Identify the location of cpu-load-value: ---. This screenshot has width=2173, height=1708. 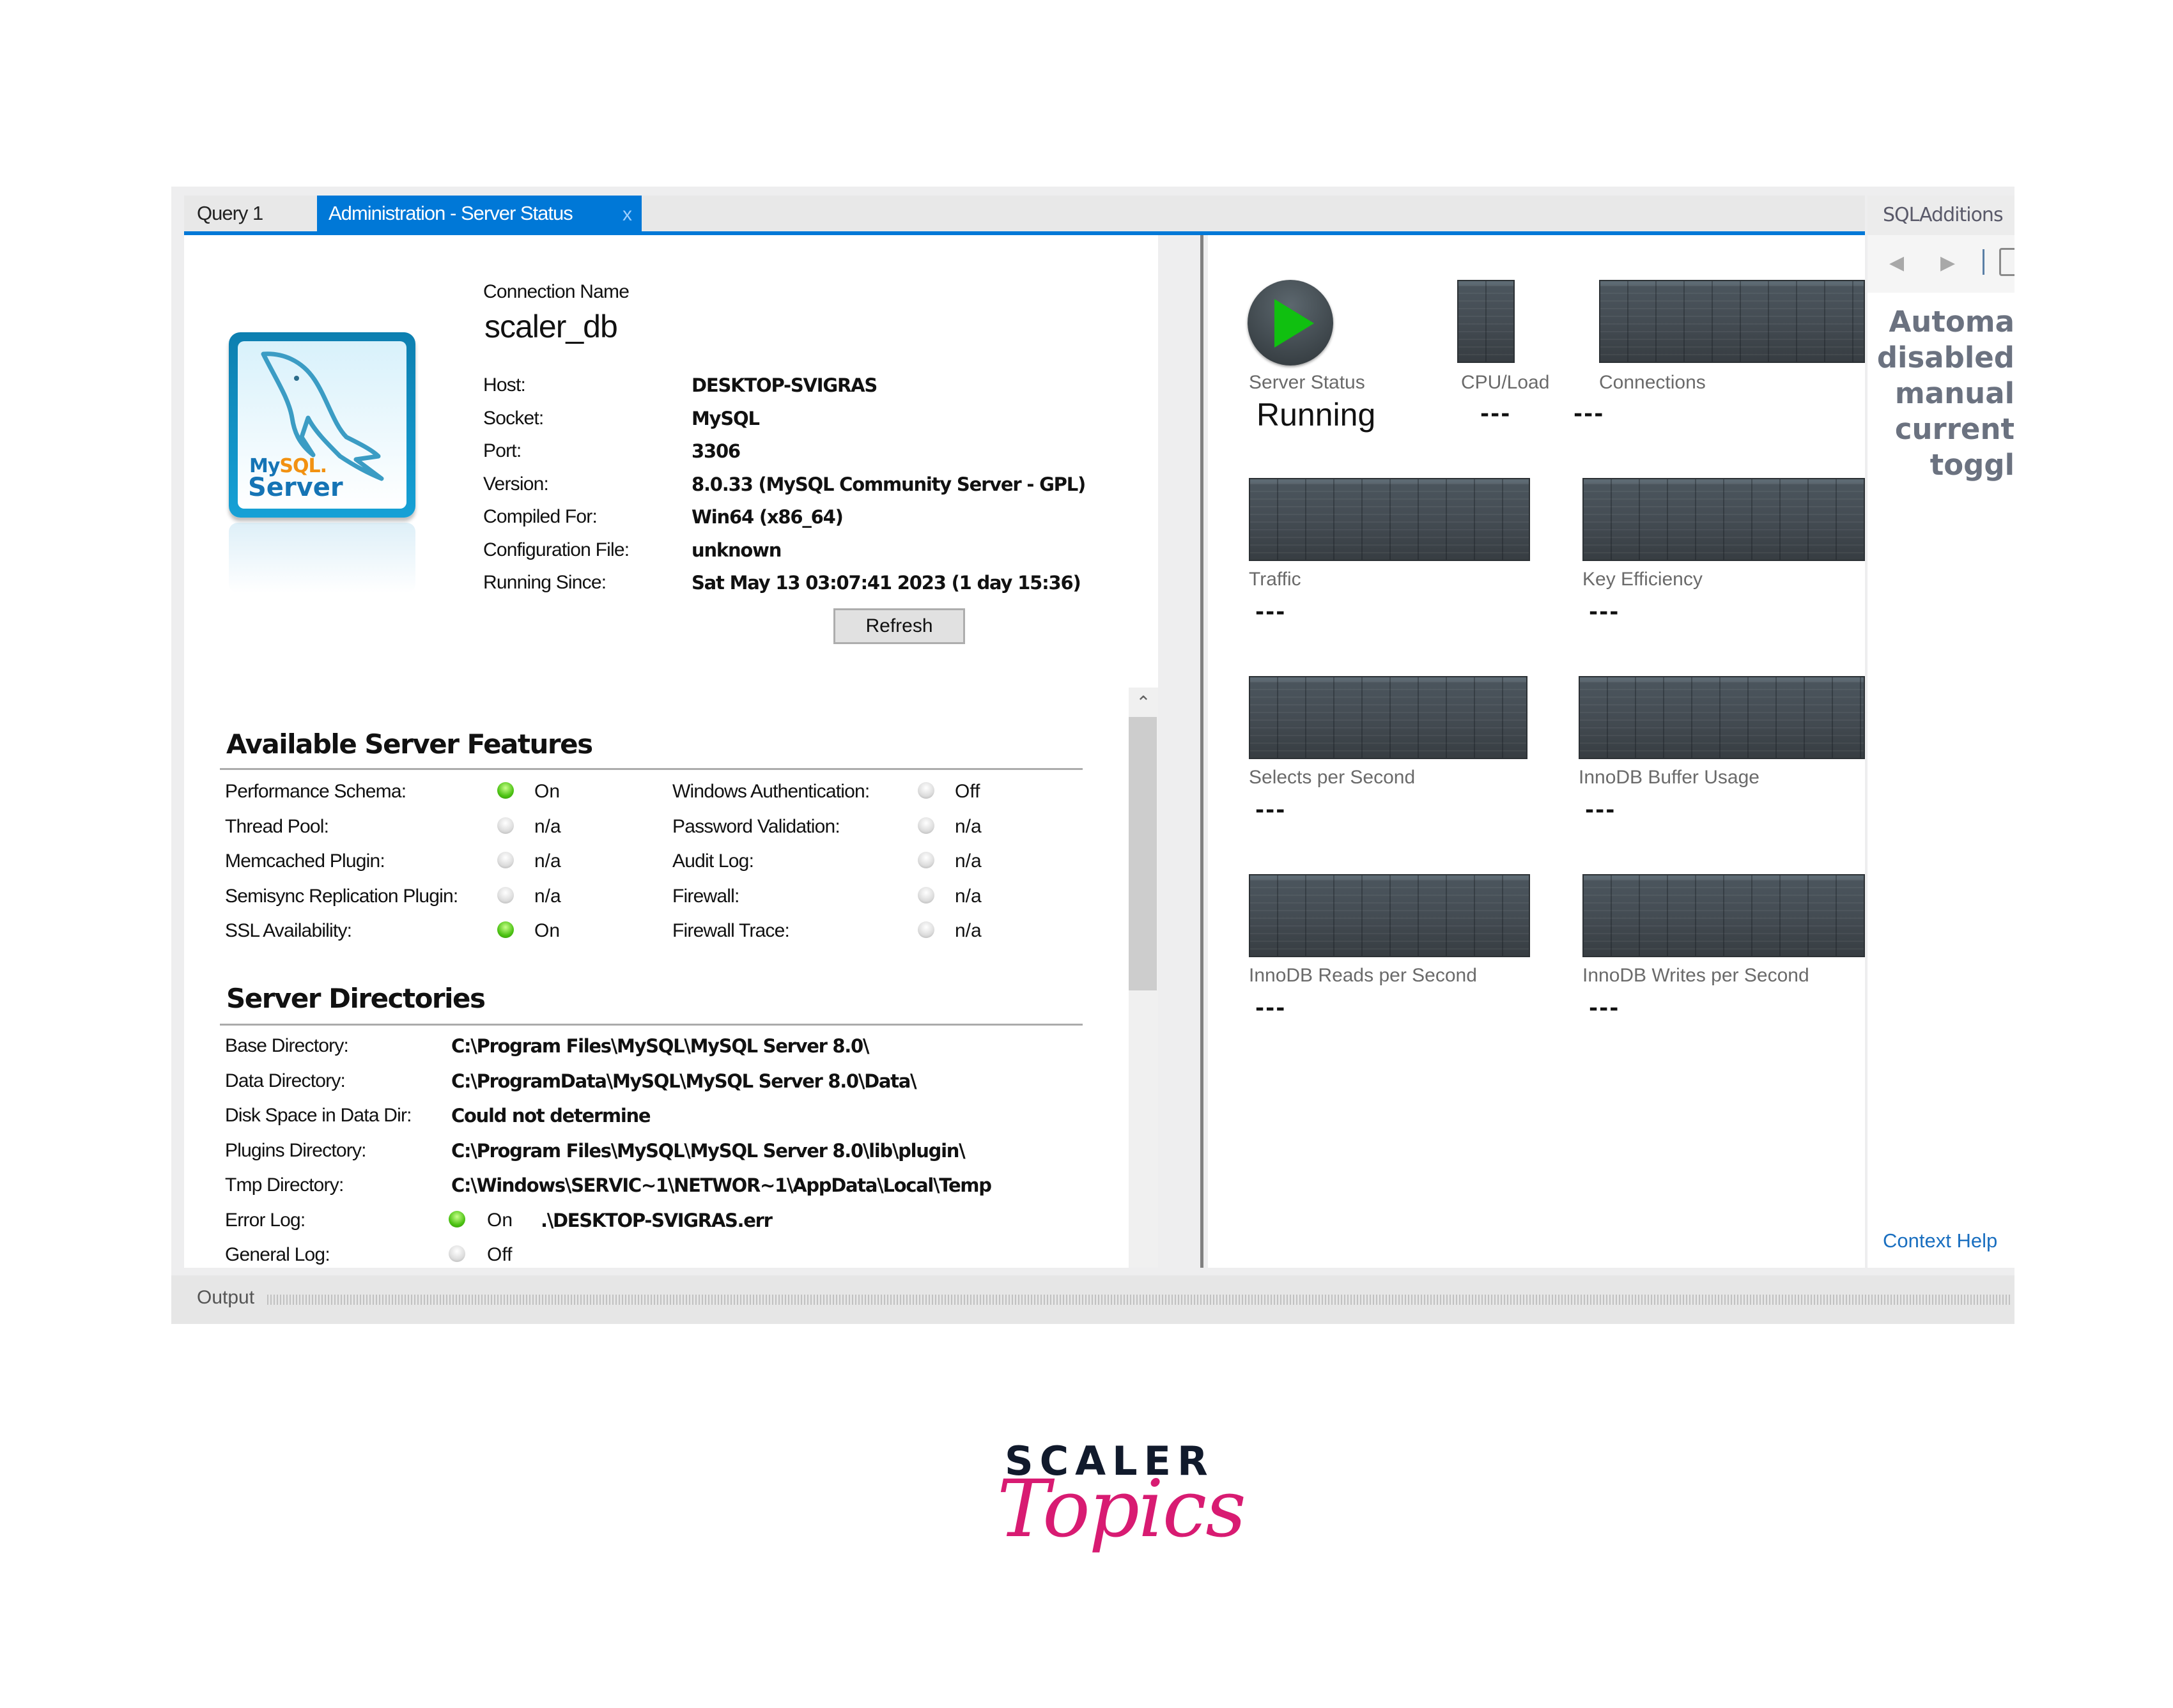
(1496, 414).